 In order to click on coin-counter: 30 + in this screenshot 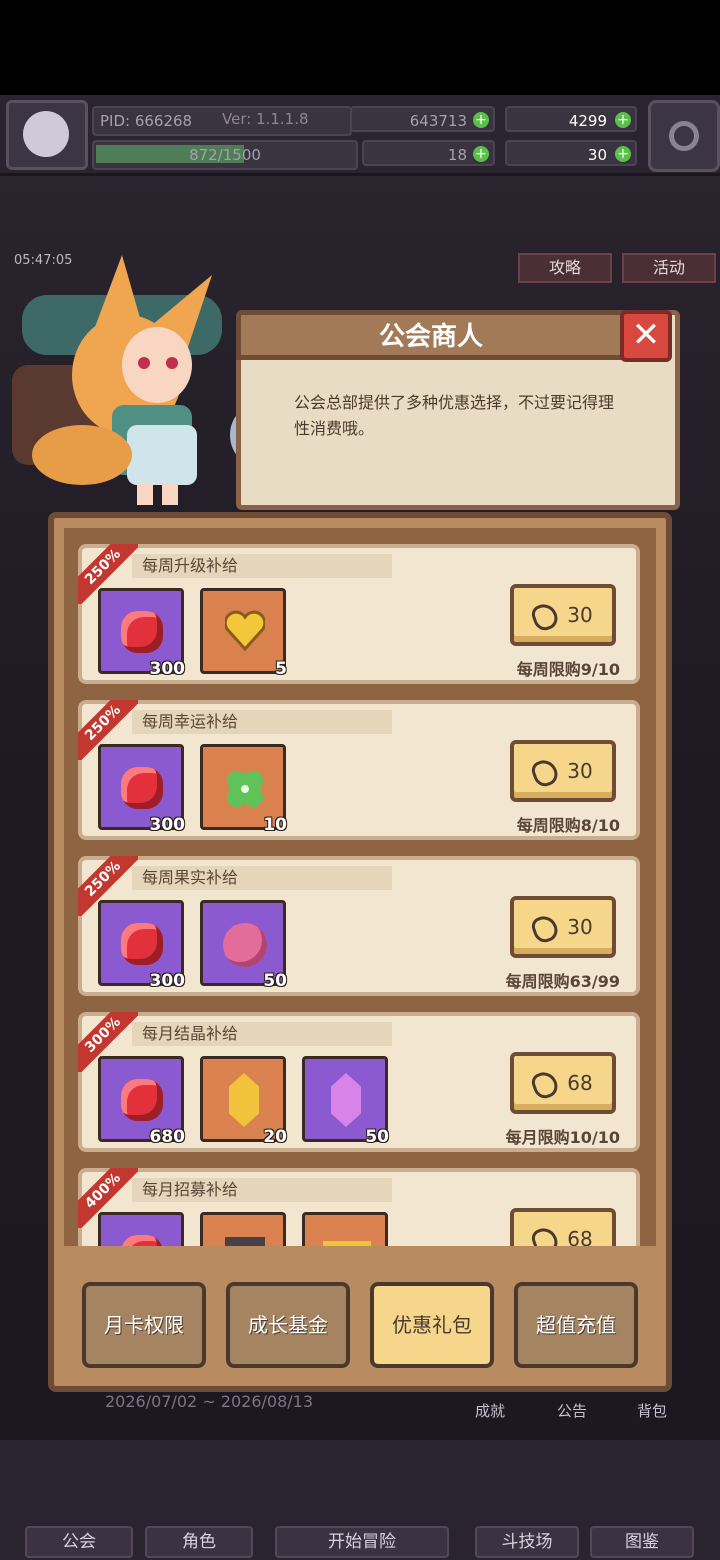, I will do `click(571, 153)`.